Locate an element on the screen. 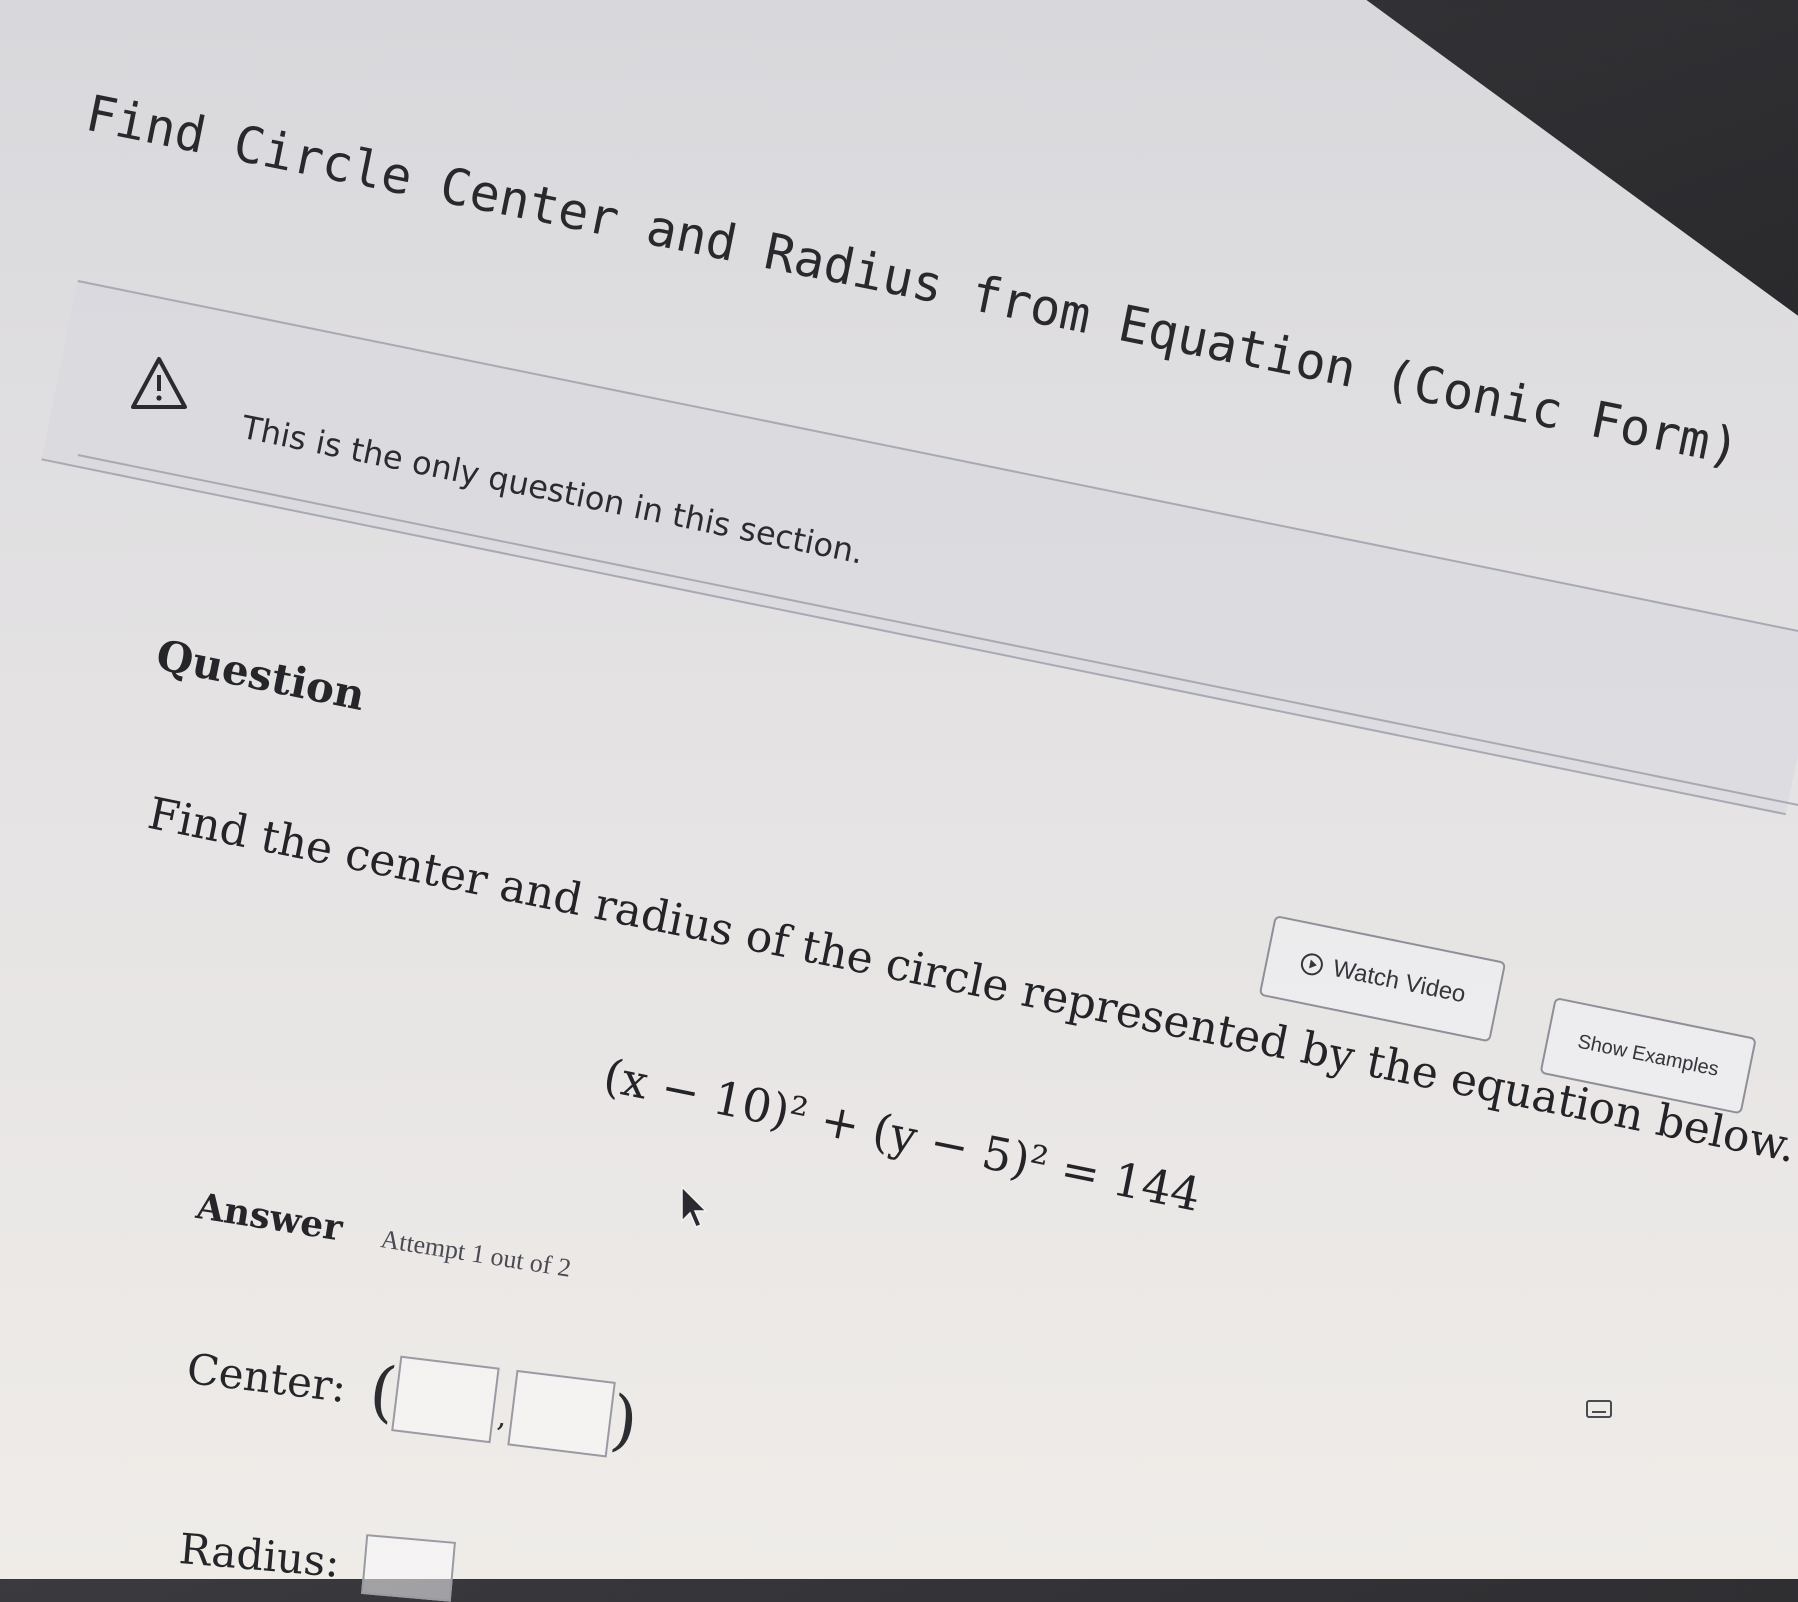  warning-icon is located at coordinates (159, 383).